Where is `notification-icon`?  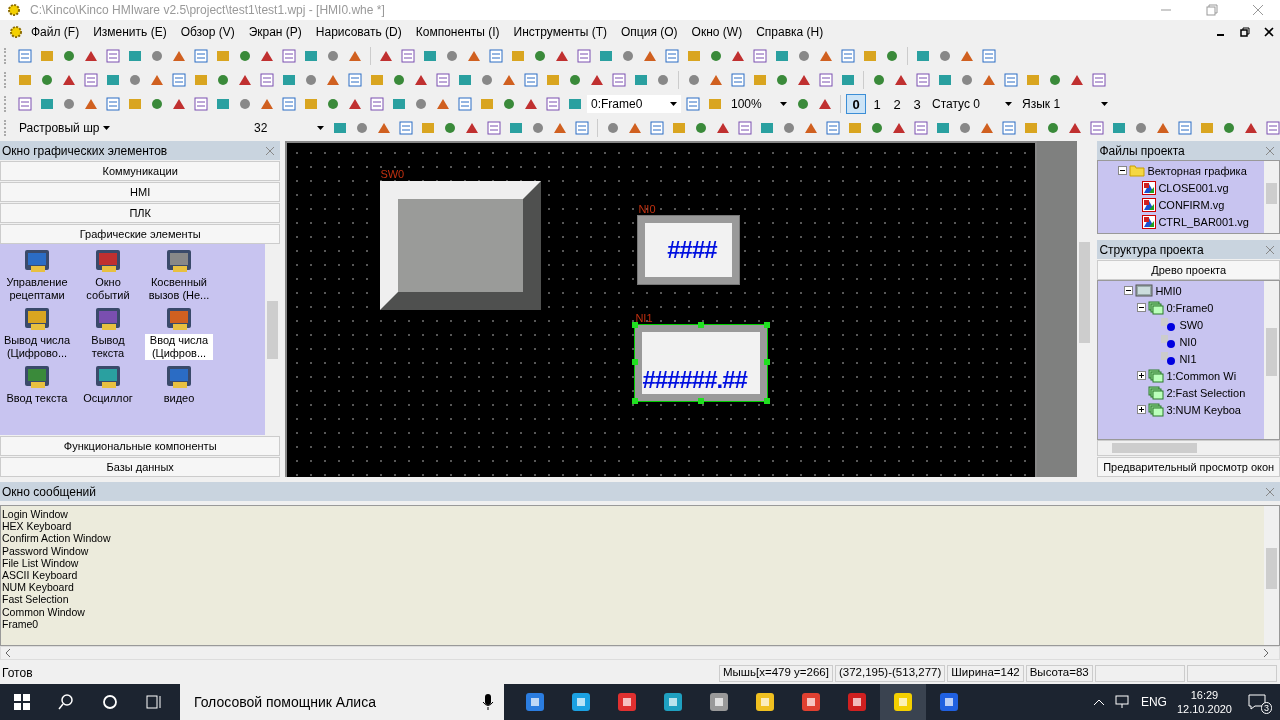 notification-icon is located at coordinates (1257, 702).